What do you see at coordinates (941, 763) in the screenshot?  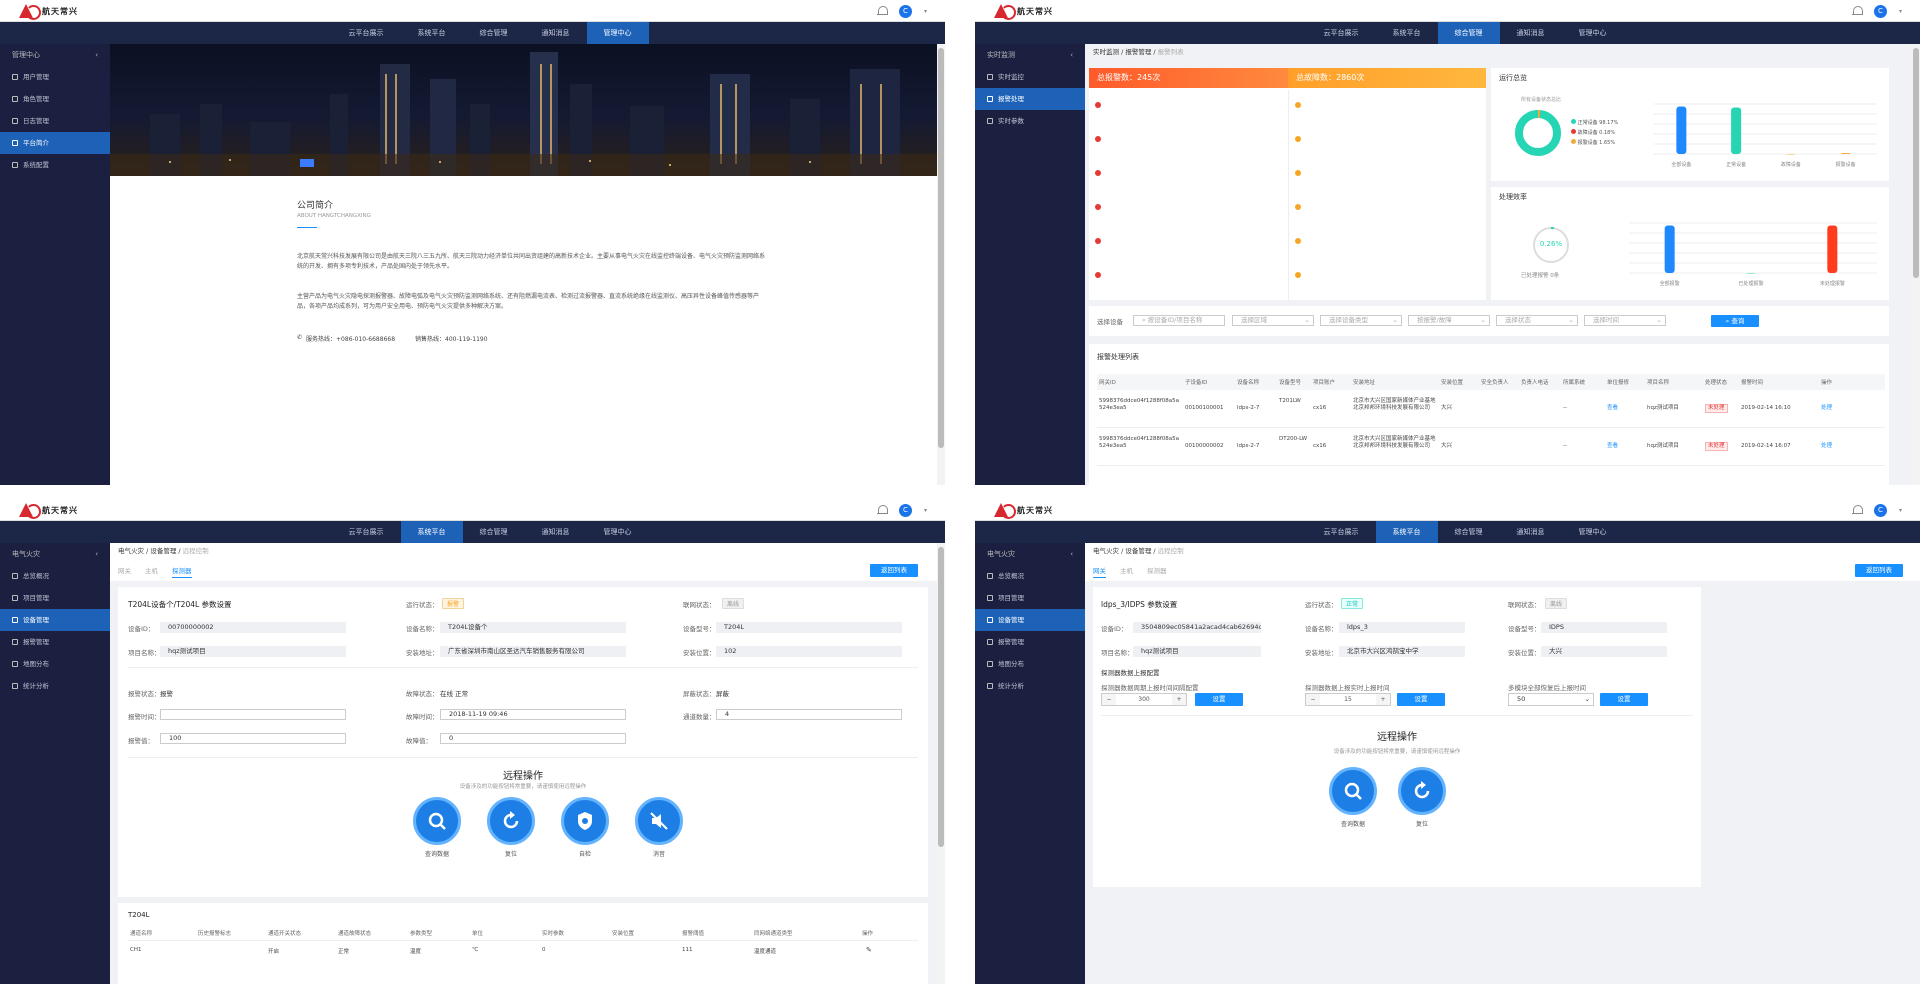 I see `scrollbar` at bounding box center [941, 763].